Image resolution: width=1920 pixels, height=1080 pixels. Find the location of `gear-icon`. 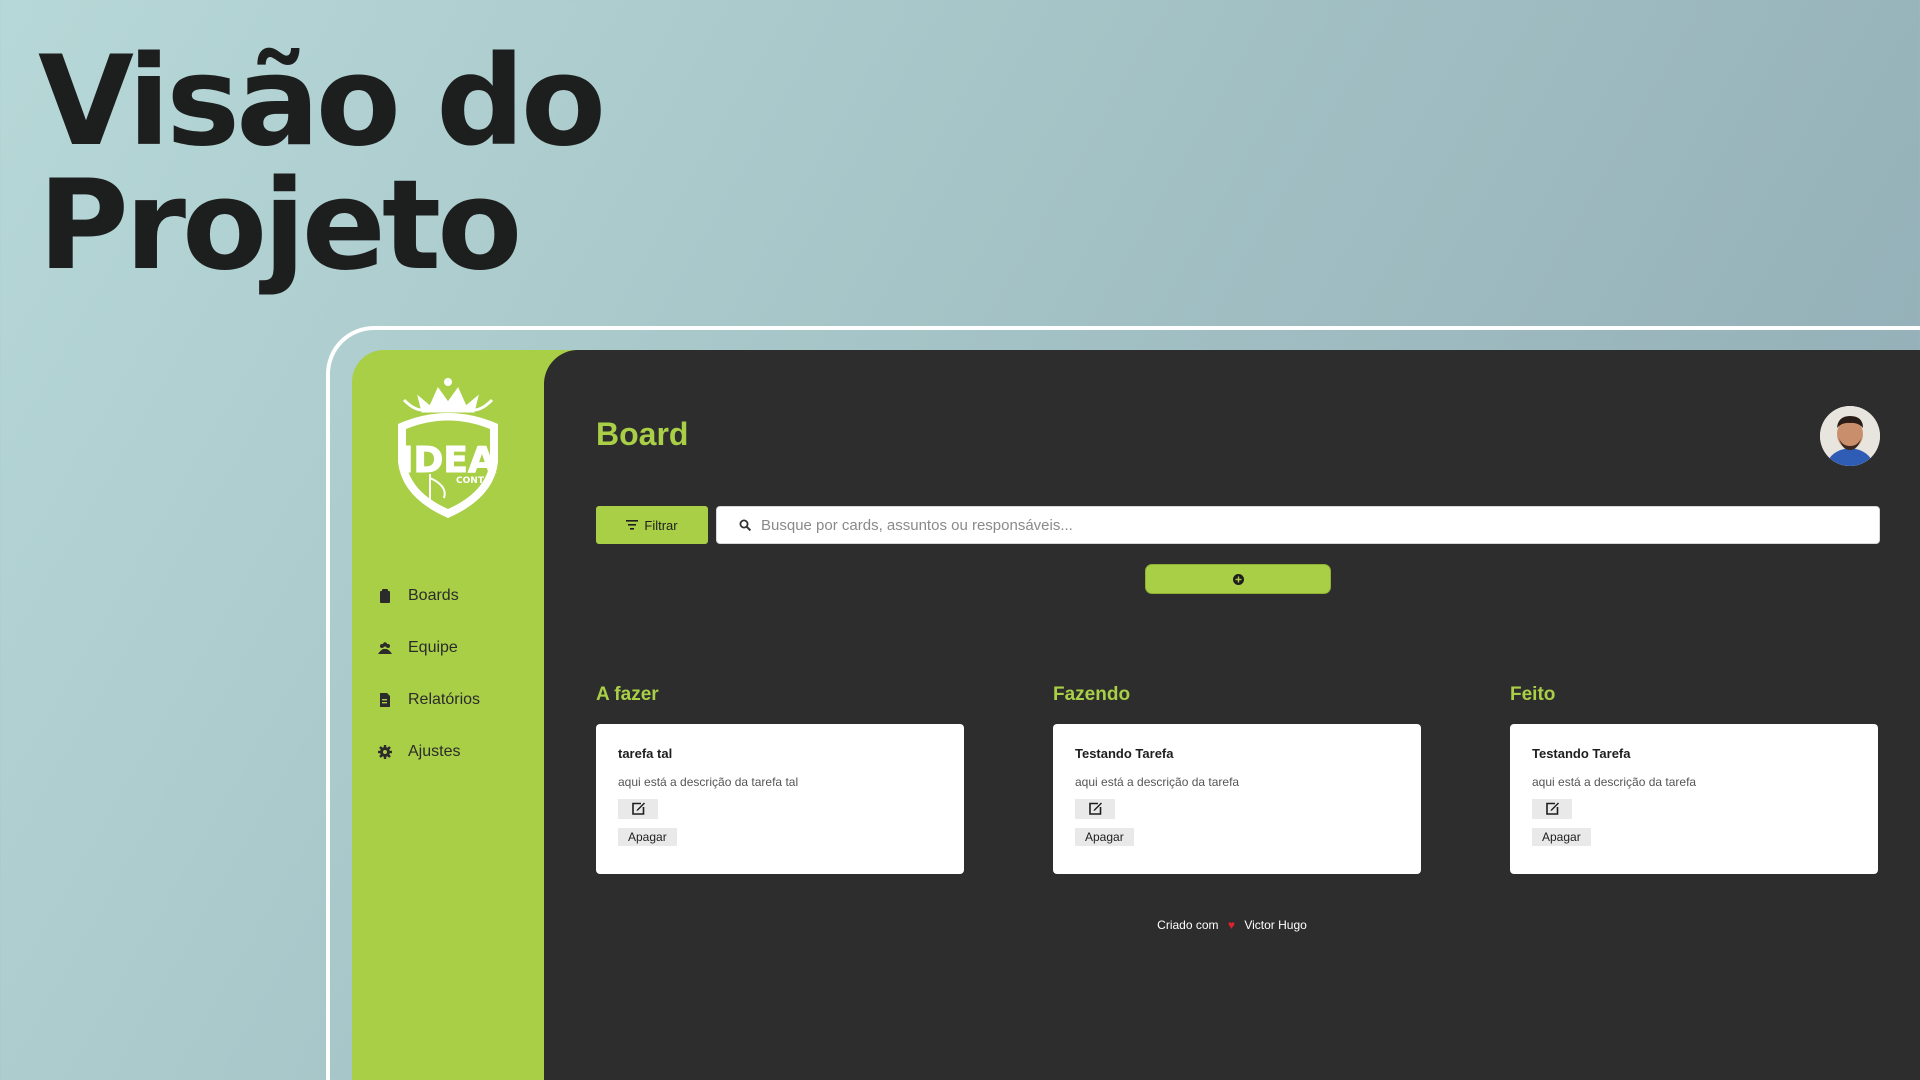

gear-icon is located at coordinates (385, 752).